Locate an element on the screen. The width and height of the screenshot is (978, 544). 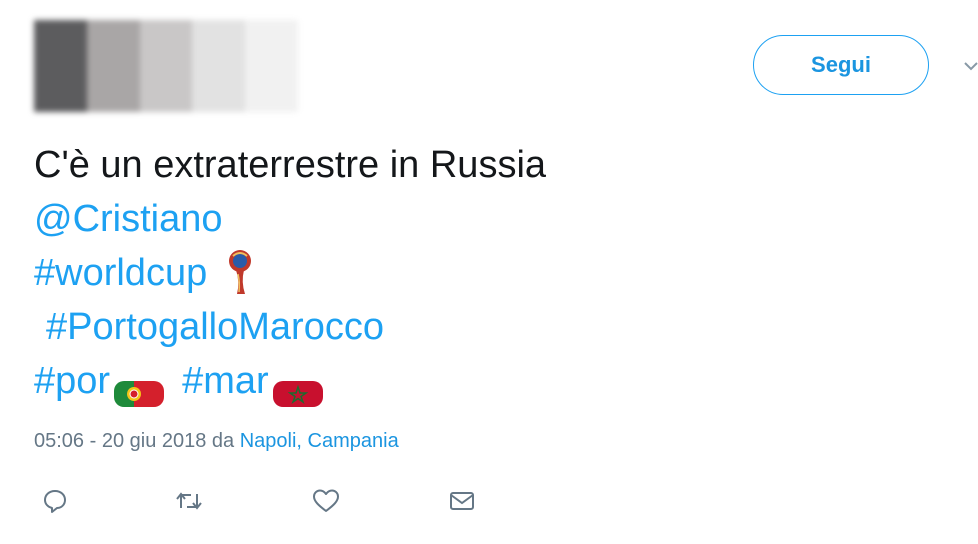
chevron-down-icon is located at coordinates (970, 67).